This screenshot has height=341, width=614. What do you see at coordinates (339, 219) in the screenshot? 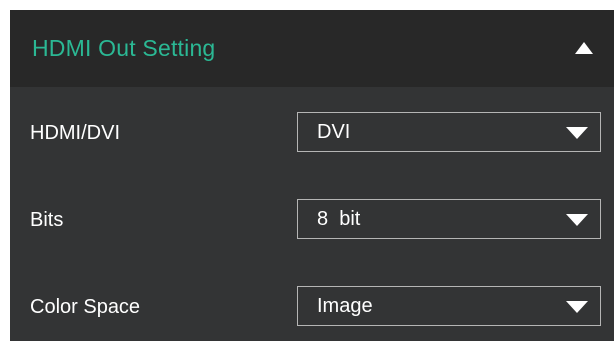
I see `bits-value: 8 bit` at bounding box center [339, 219].